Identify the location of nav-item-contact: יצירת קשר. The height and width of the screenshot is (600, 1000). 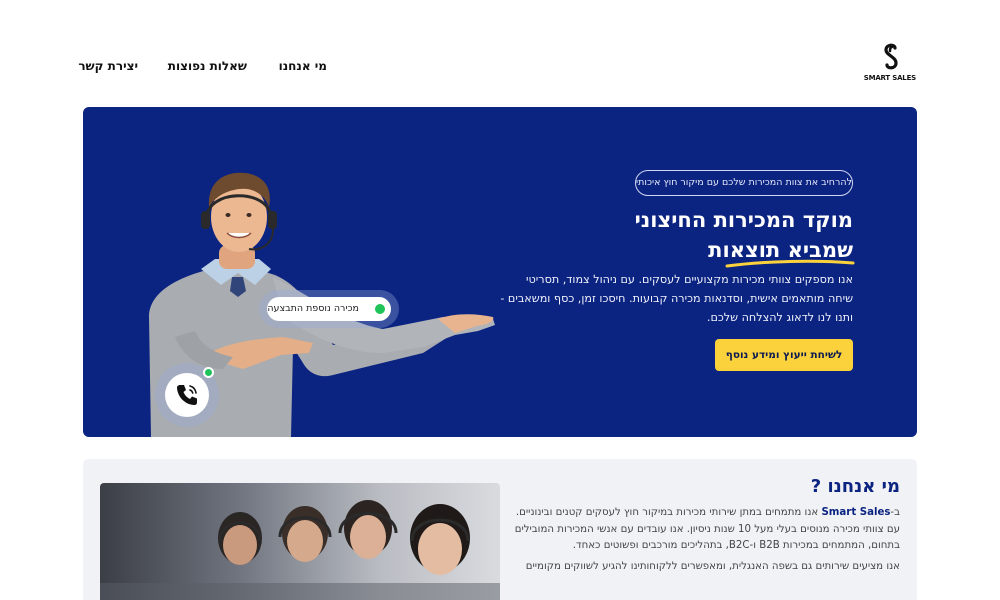
(108, 66).